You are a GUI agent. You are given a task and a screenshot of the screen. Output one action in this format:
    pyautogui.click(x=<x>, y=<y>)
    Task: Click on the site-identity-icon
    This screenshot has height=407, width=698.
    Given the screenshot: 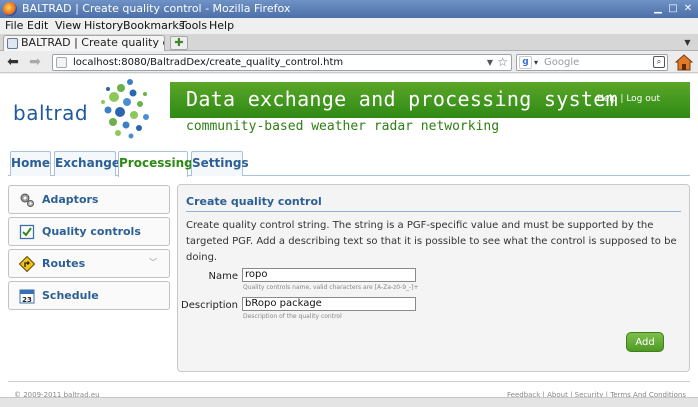 What is the action you would take?
    pyautogui.click(x=61, y=62)
    